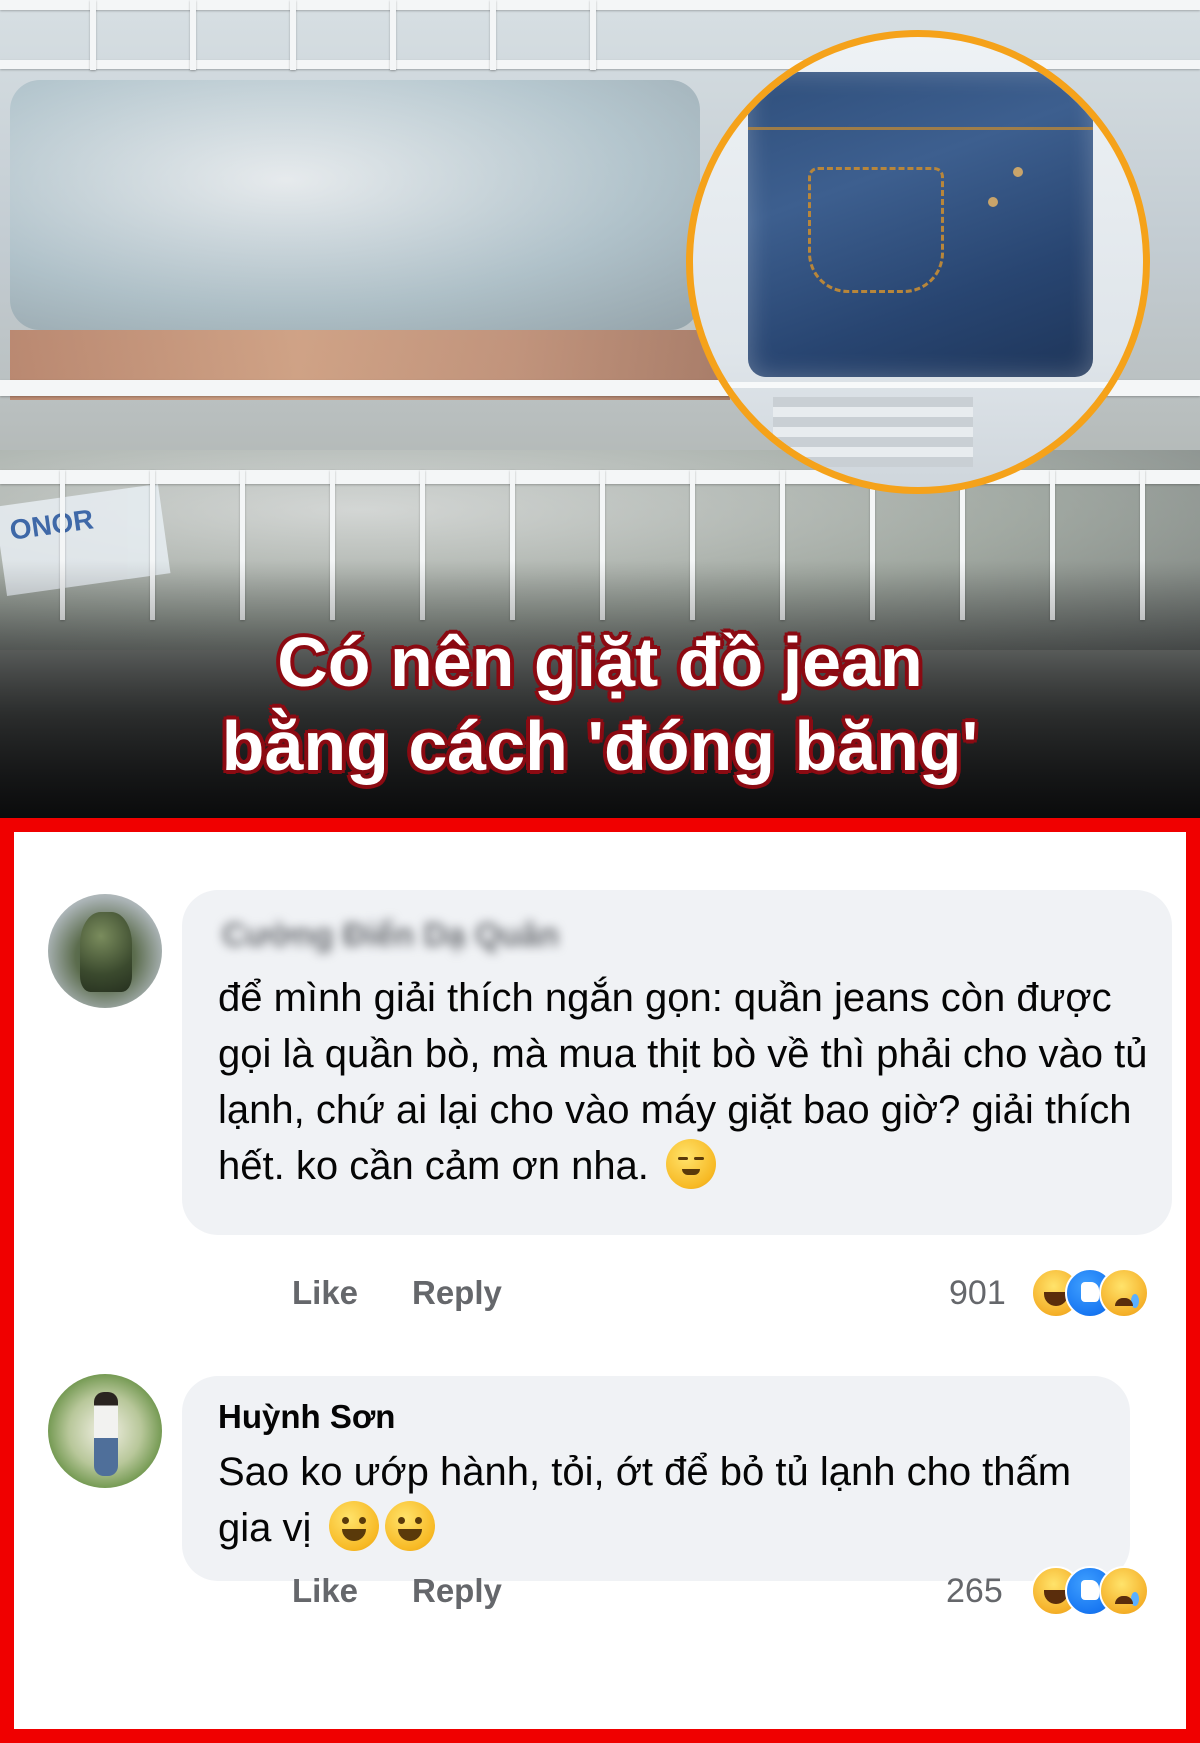 This screenshot has width=1200, height=1743. What do you see at coordinates (918, 385) in the screenshot?
I see `freezer-shelf` at bounding box center [918, 385].